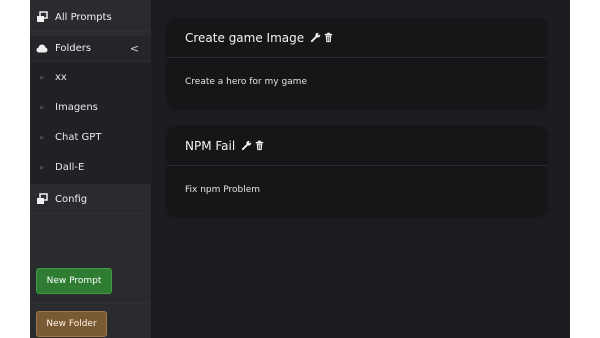 The width and height of the screenshot is (600, 338). Describe the element at coordinates (42, 48) in the screenshot. I see `cloud-icon` at that location.